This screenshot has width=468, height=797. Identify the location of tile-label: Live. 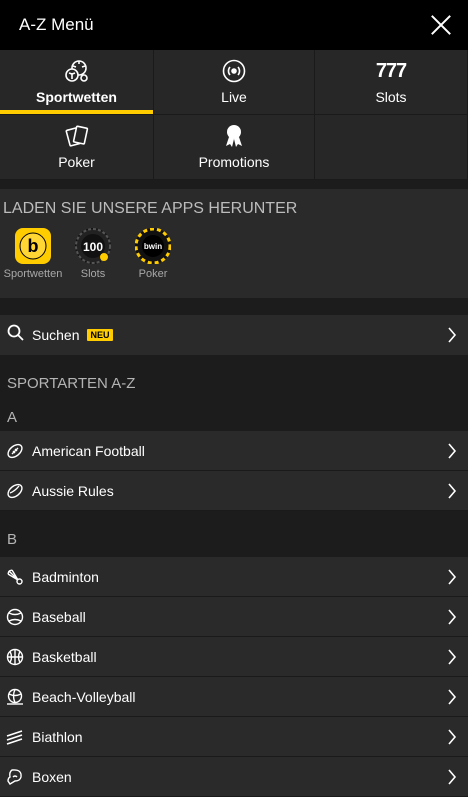
(234, 97).